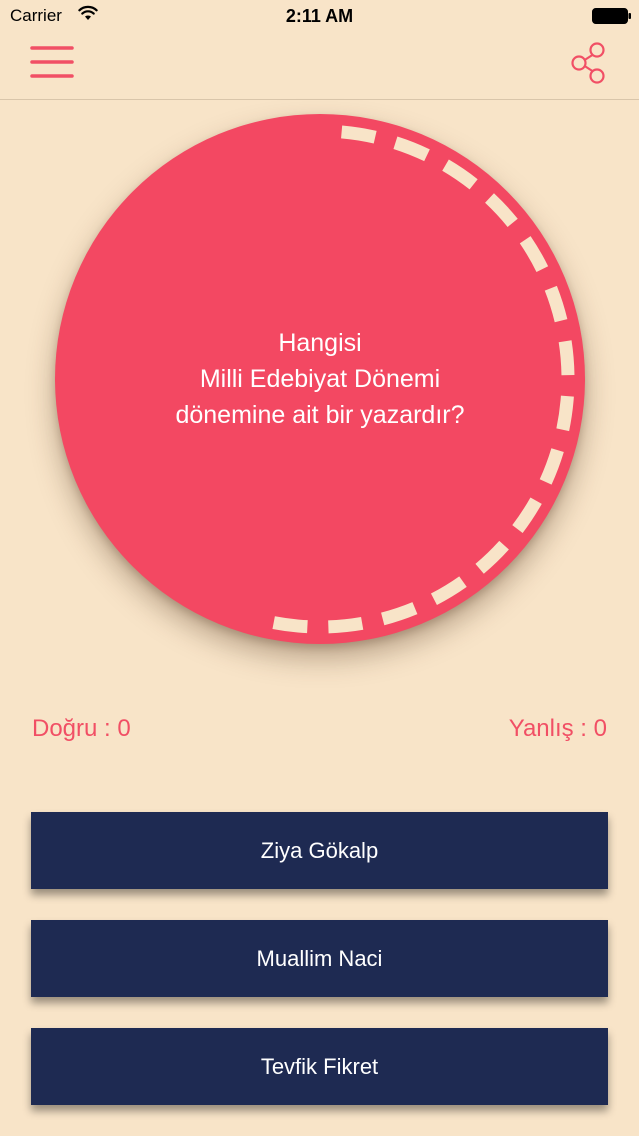 The width and height of the screenshot is (639, 1136). I want to click on question-line: Milli Edebiyat Dönemi, so click(320, 379).